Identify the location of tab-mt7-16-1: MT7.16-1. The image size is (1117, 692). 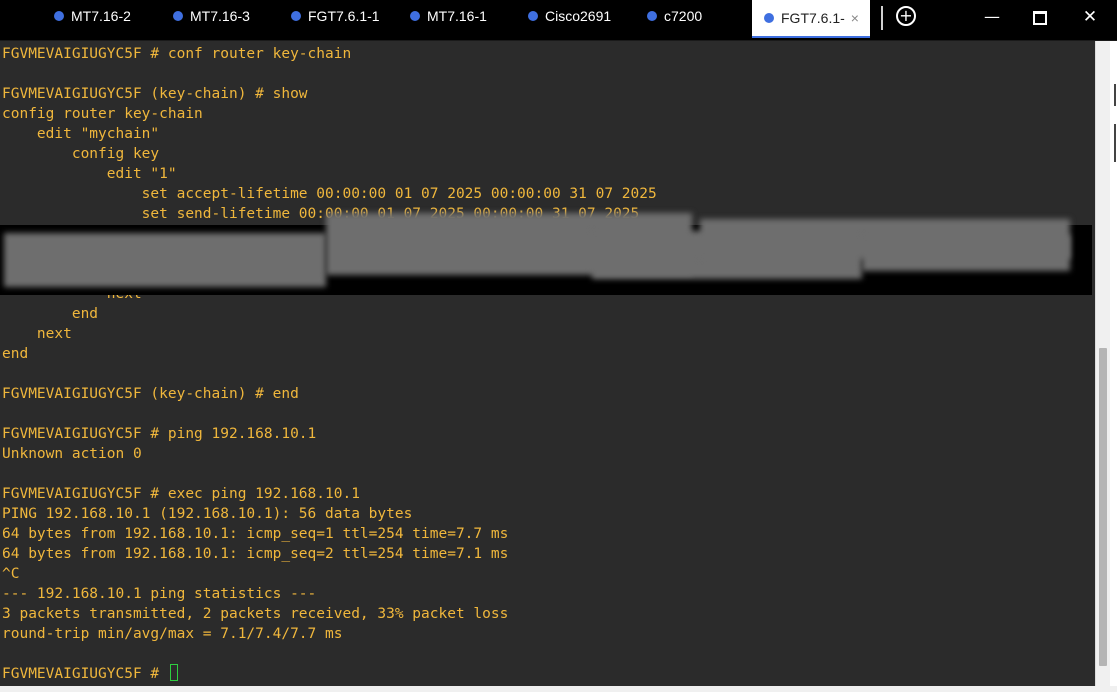
(448, 16).